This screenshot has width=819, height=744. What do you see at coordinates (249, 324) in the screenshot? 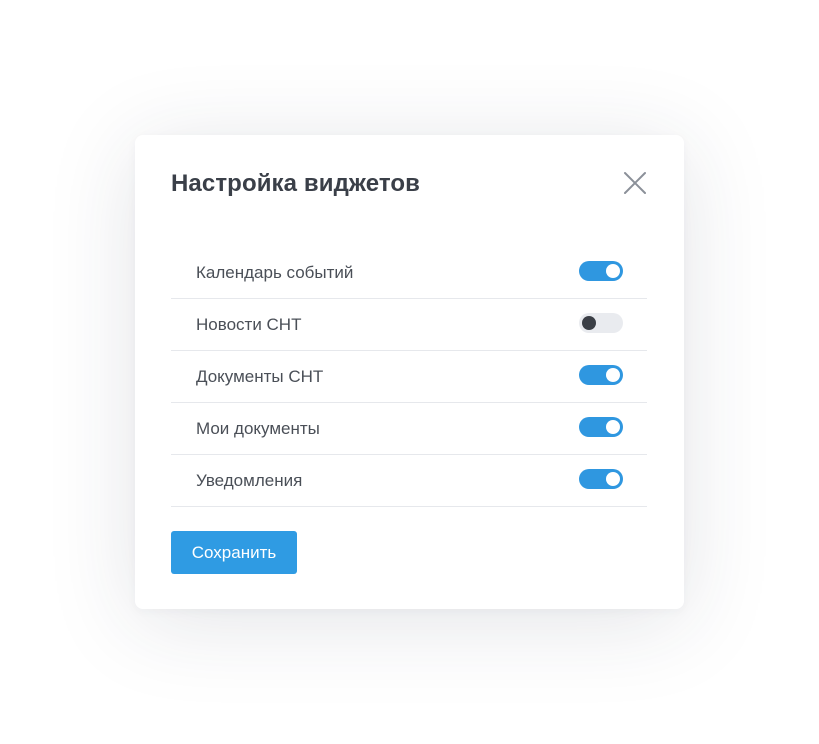
I see `widget-label: Новости СНТ` at bounding box center [249, 324].